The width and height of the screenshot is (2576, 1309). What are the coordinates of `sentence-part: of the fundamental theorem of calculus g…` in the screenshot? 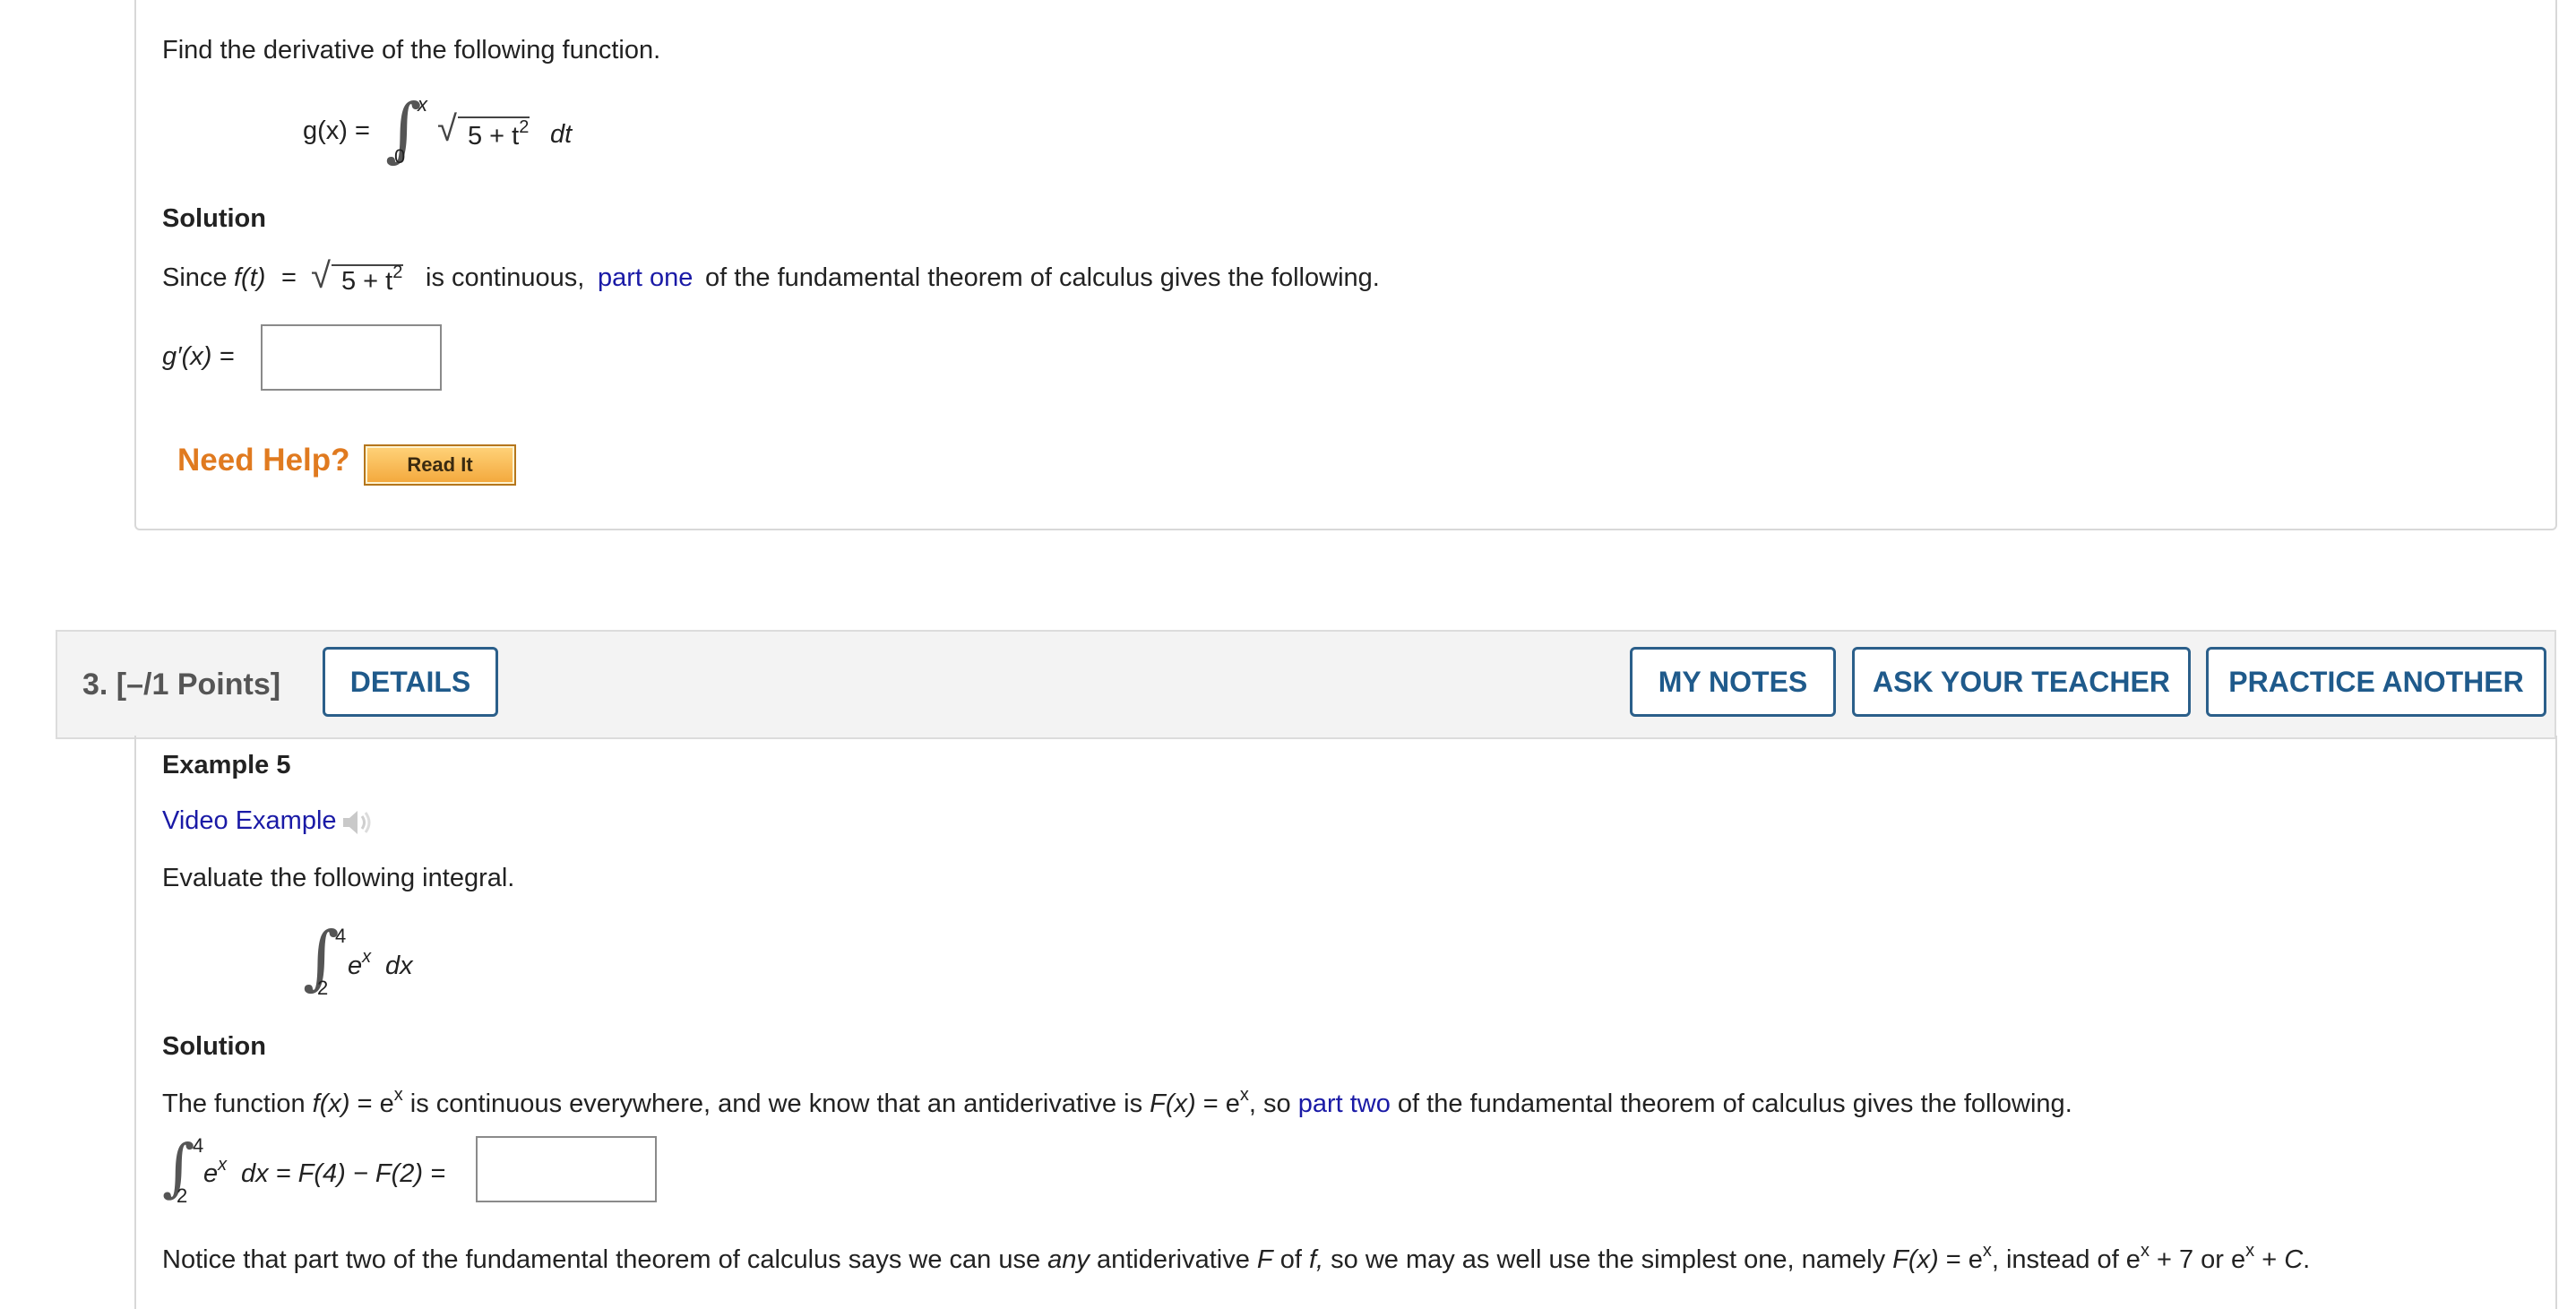 It's located at (1734, 1103).